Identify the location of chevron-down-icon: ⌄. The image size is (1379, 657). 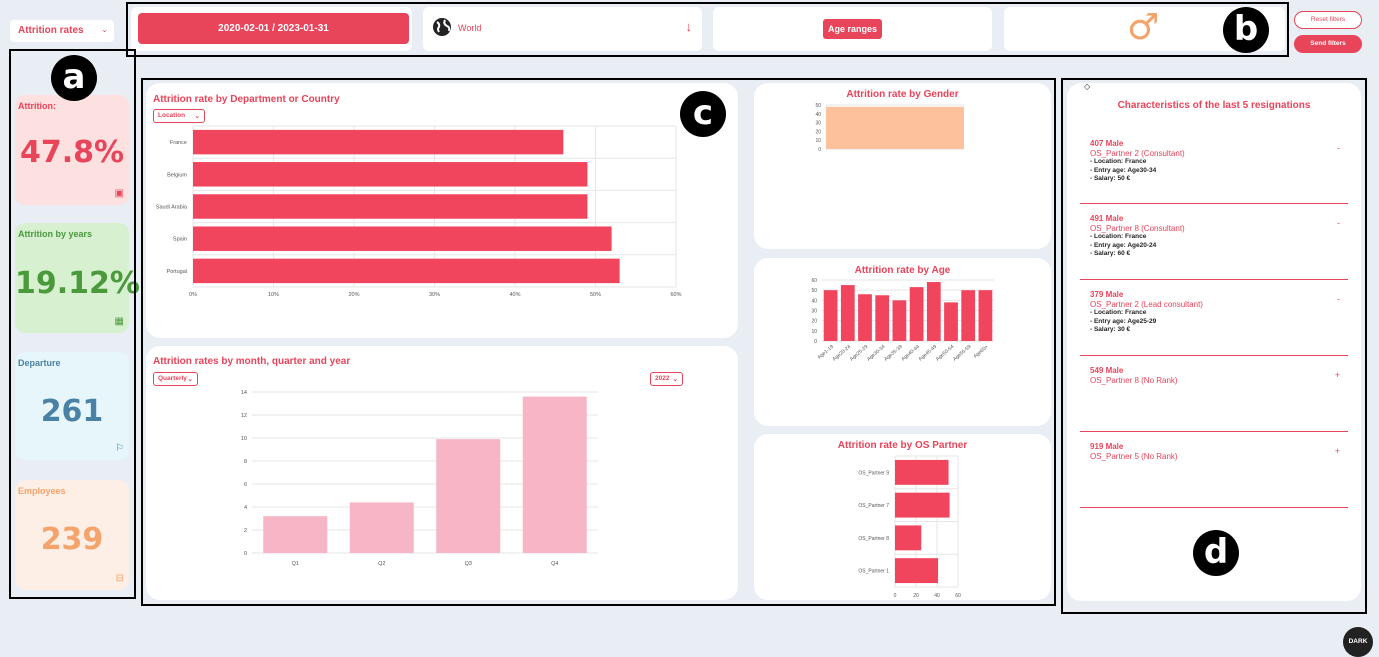
(104, 29).